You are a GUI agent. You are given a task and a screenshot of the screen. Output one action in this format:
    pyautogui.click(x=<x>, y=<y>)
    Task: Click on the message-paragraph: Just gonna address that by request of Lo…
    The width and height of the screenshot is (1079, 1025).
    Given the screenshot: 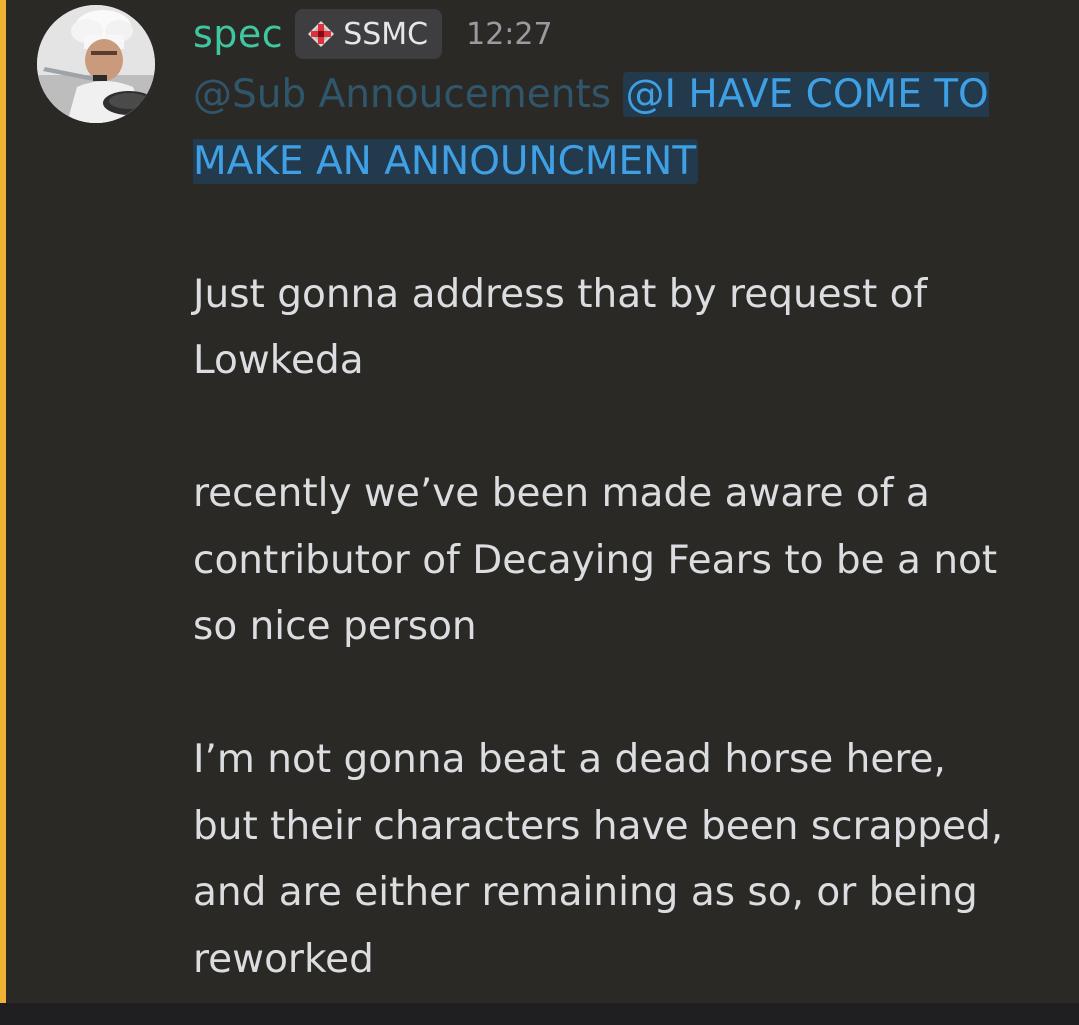 What is the action you would take?
    pyautogui.click(x=560, y=327)
    